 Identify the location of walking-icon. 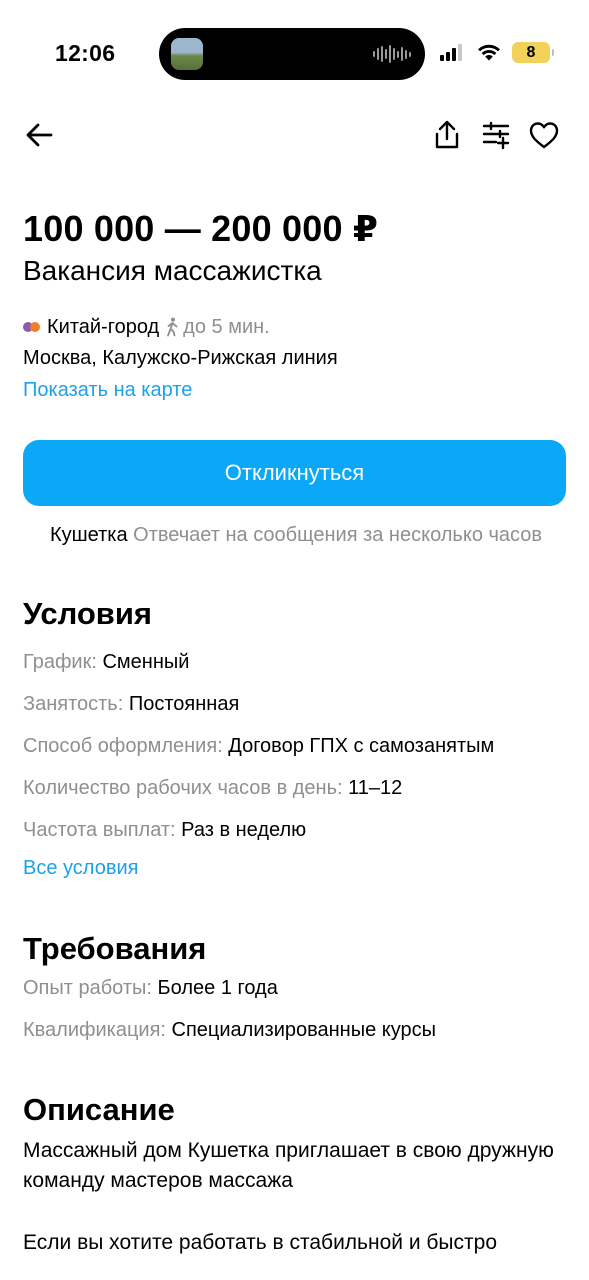
(172, 327).